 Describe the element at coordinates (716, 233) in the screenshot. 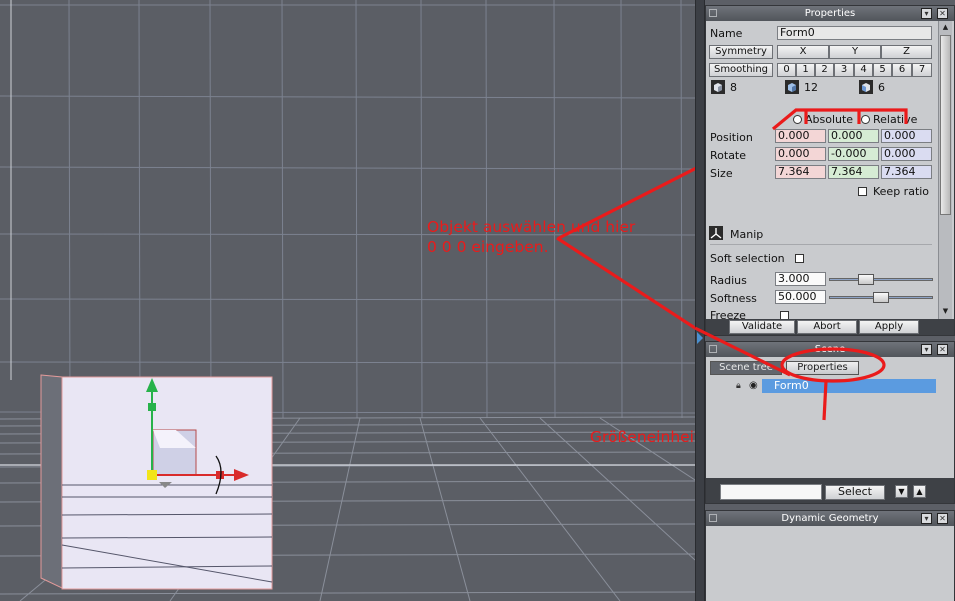

I see `manip-icon` at that location.